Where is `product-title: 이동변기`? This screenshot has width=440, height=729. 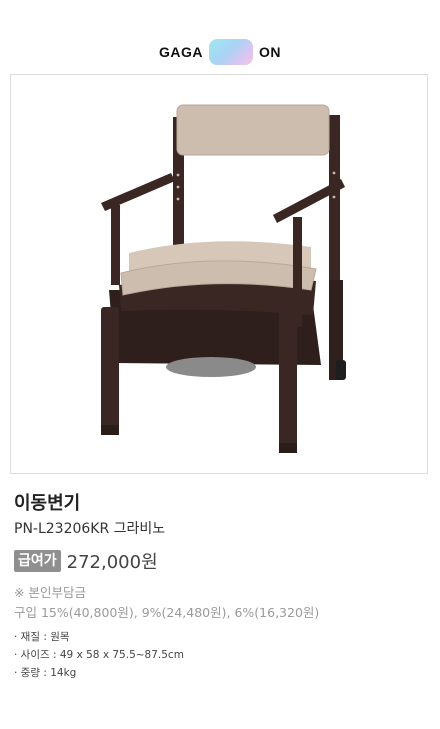 product-title: 이동변기 is located at coordinates (47, 503).